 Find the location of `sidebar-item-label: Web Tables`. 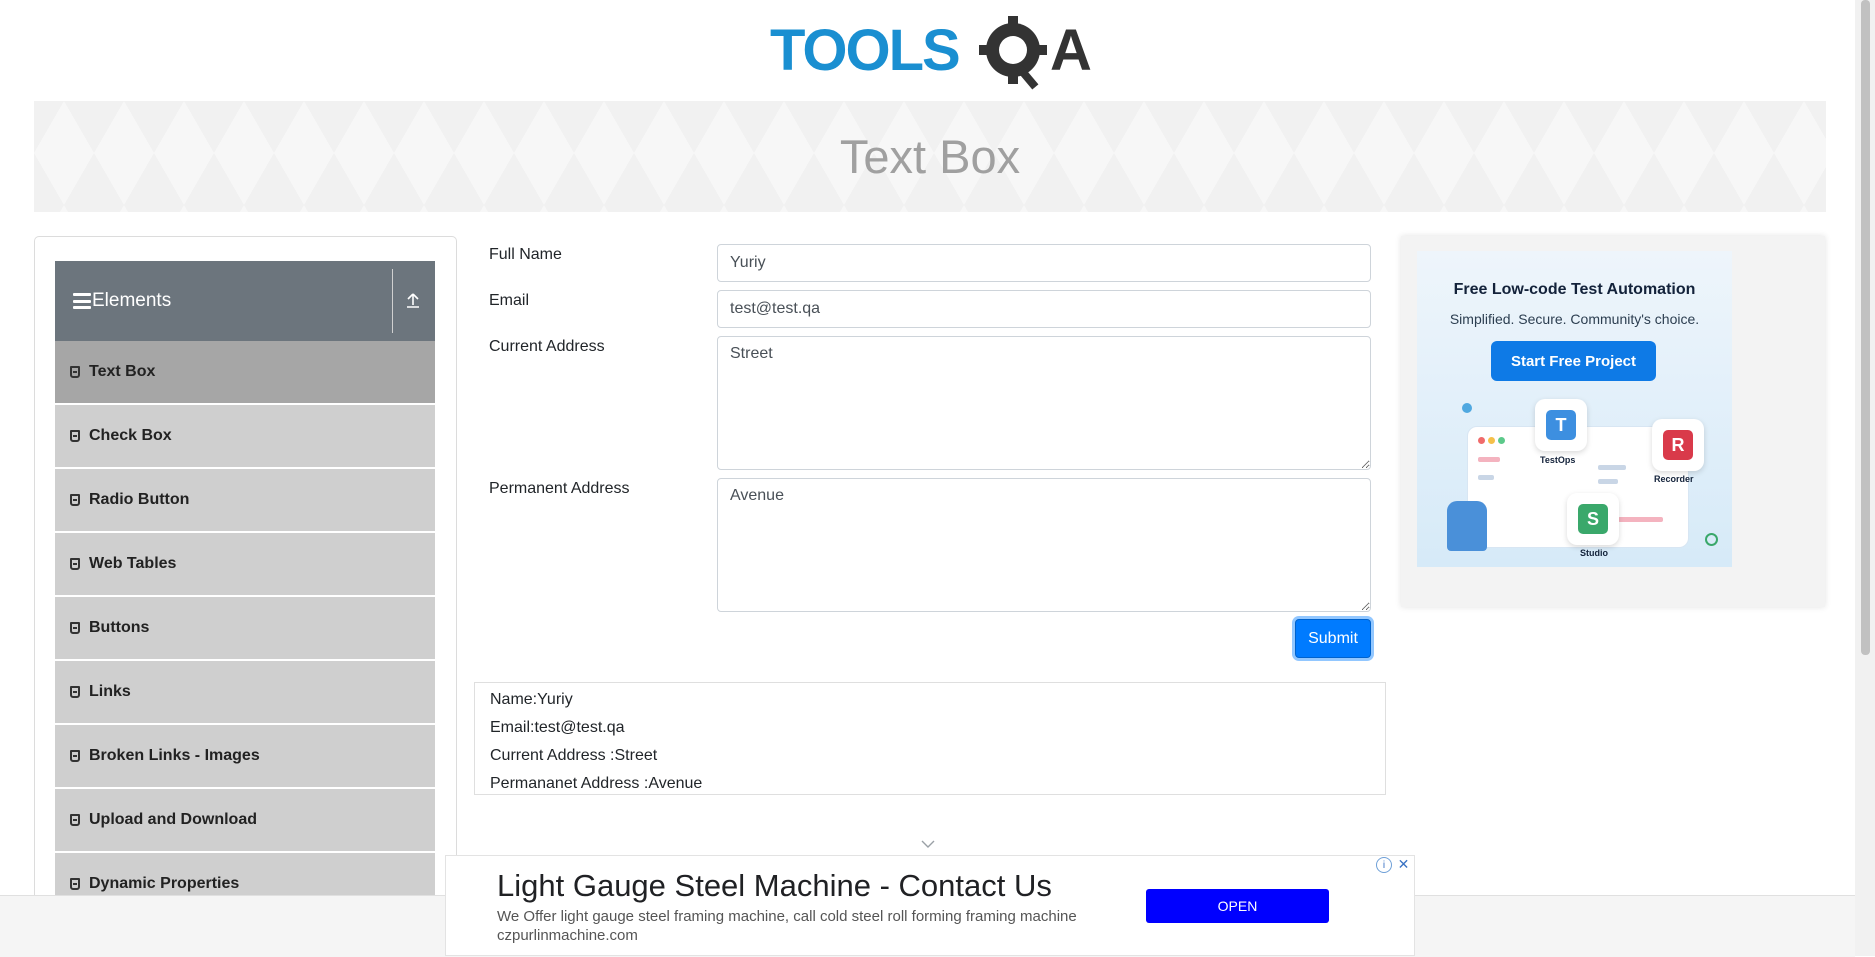

sidebar-item-label: Web Tables is located at coordinates (133, 563).